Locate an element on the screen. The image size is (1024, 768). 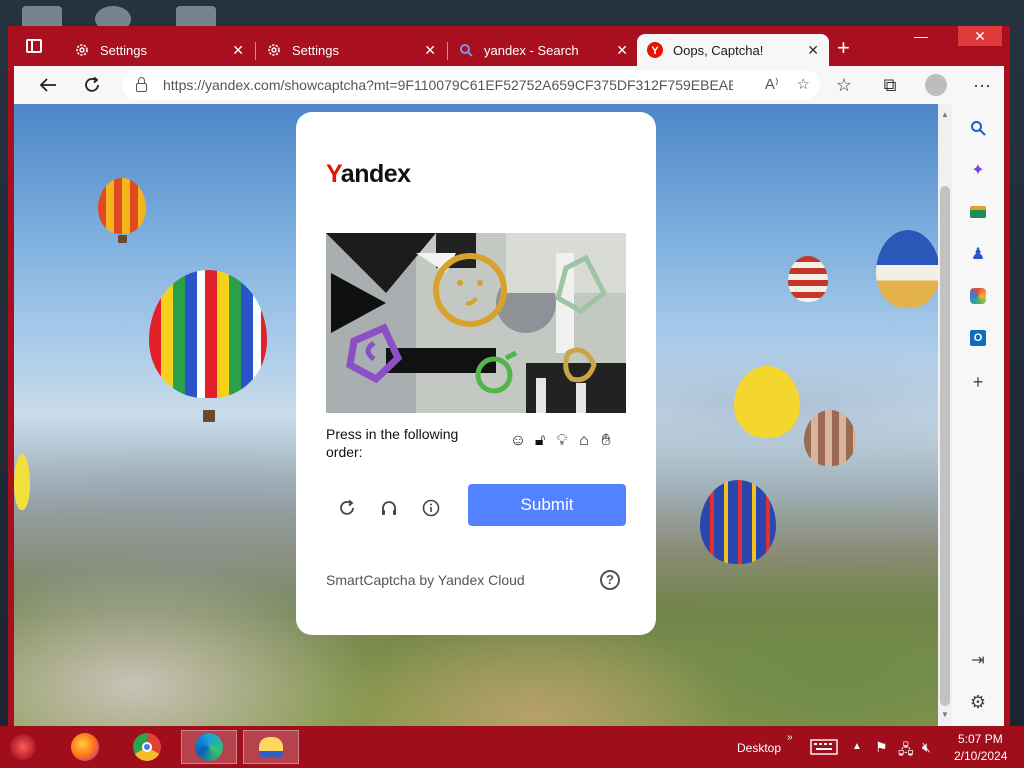
collections-icon: ⧉ is located at coordinates (890, 85).